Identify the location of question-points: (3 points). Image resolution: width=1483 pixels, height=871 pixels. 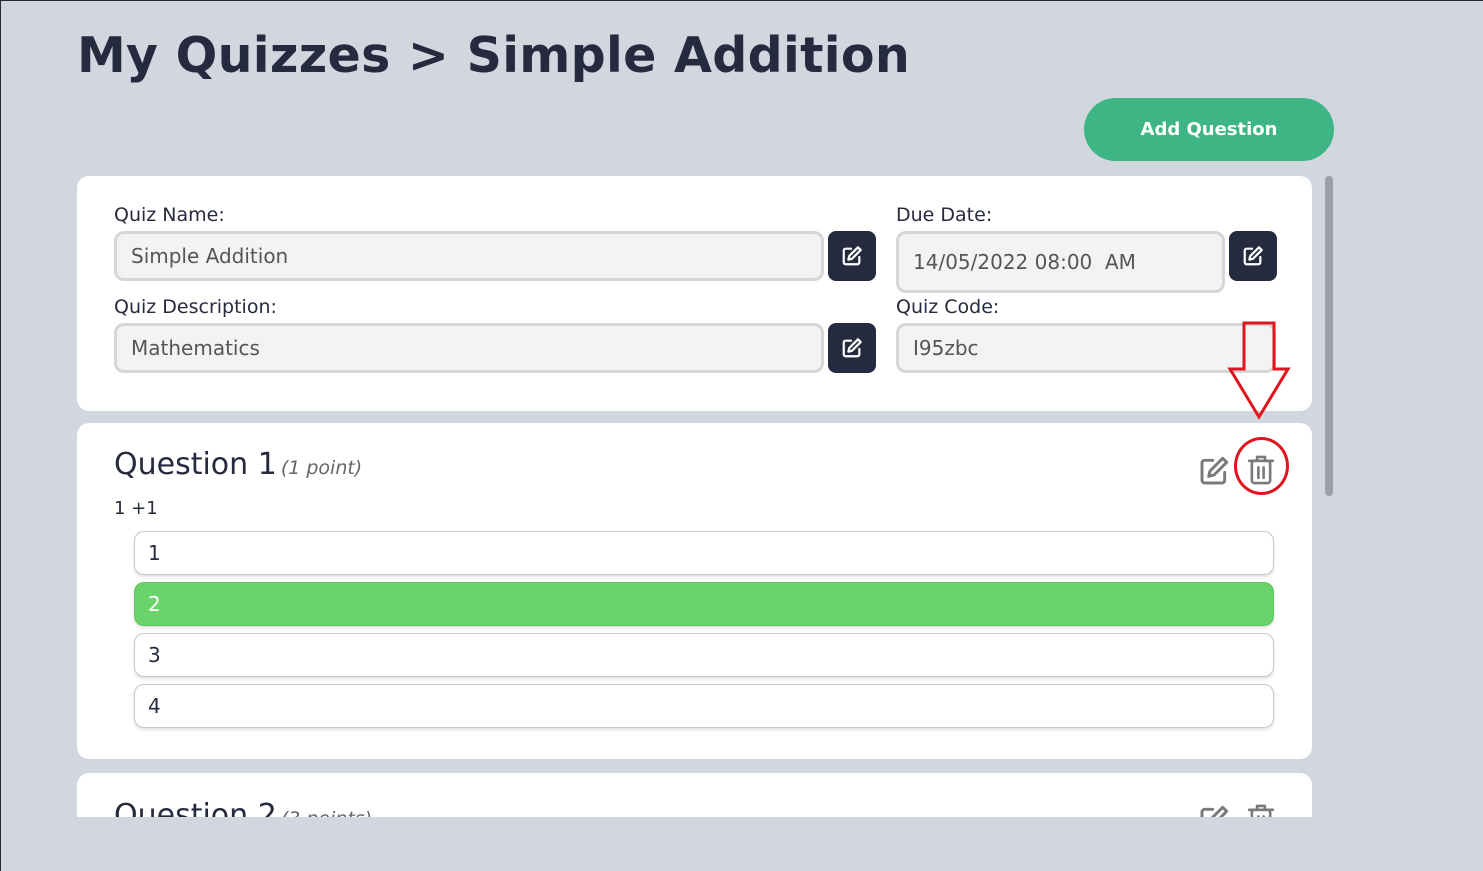
(326, 812).